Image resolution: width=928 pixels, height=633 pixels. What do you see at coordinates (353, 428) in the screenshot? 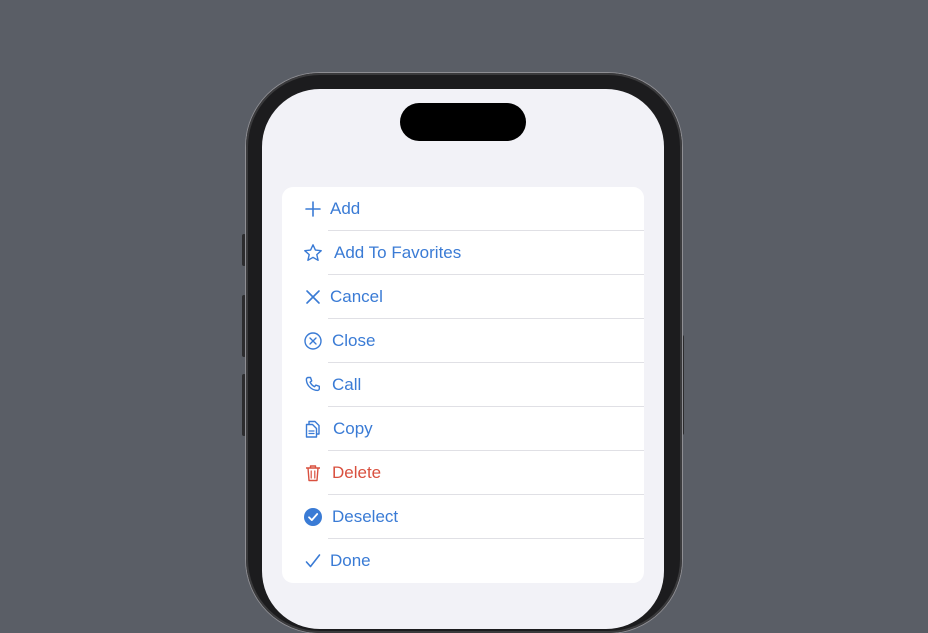
I see `copy-label: Copy` at bounding box center [353, 428].